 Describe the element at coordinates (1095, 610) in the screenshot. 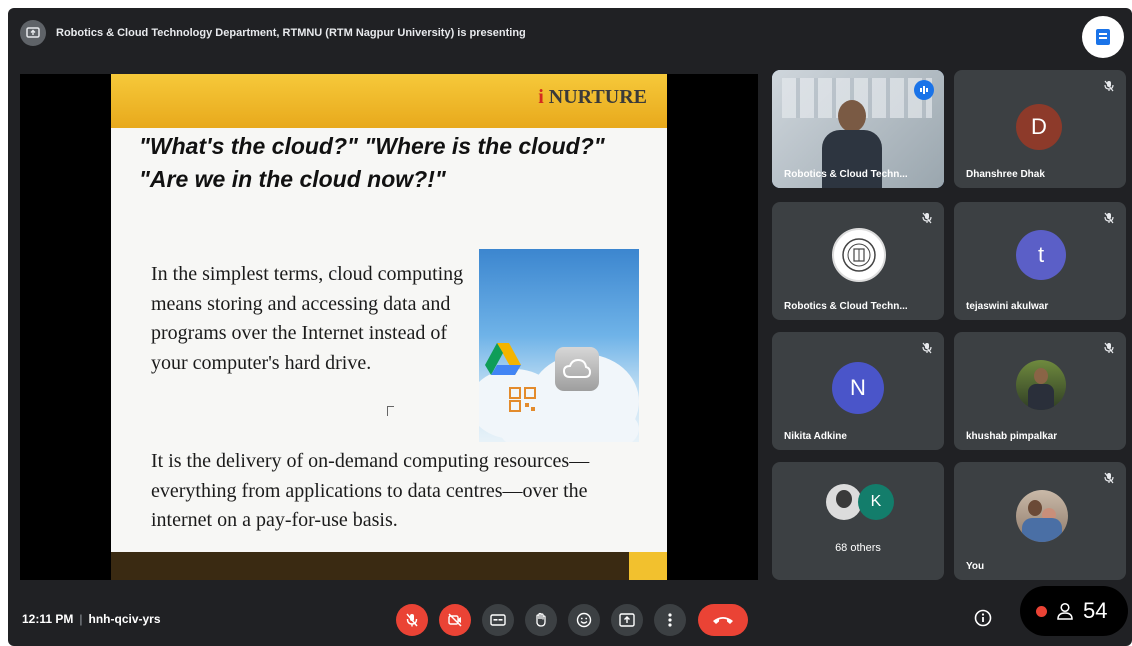

I see `participant-count: 54` at that location.